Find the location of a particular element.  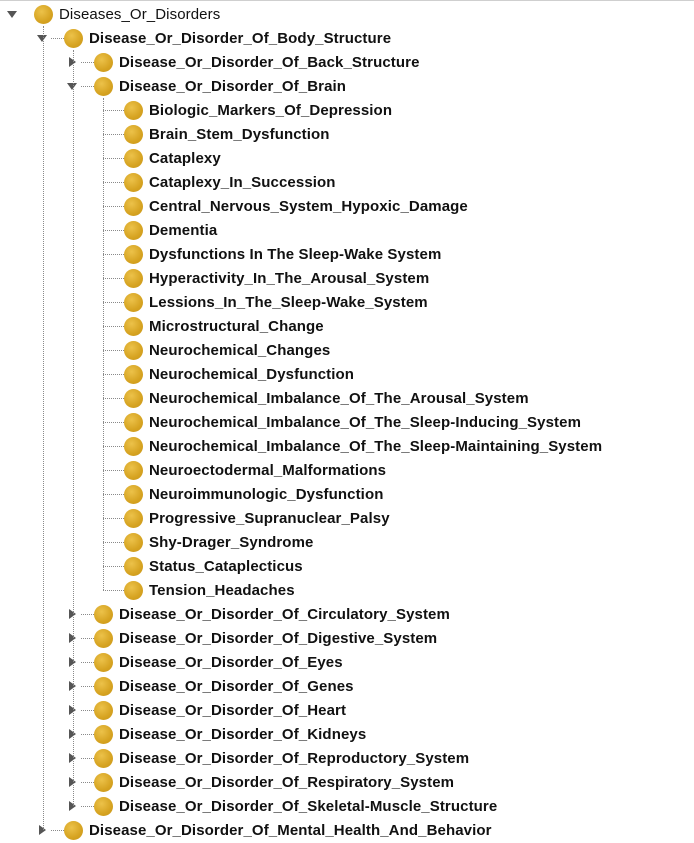

tree-node-label: Brain_Stem_Dysfunction is located at coordinates (239, 134).